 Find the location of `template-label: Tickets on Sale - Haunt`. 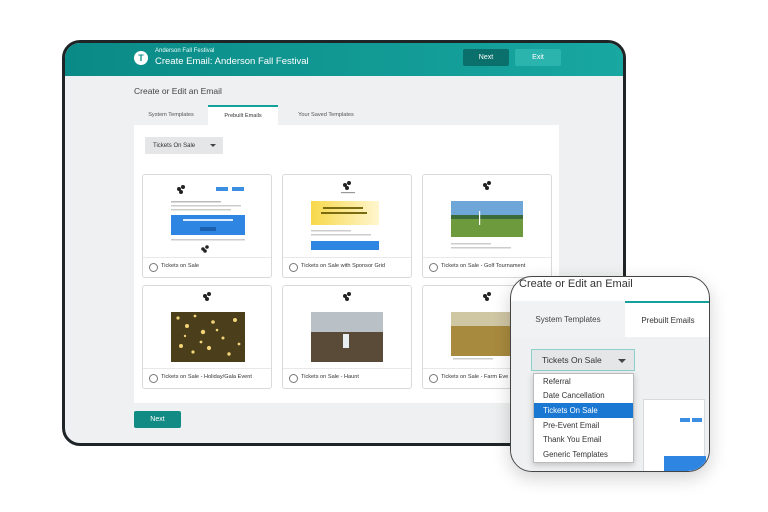

template-label: Tickets on Sale - Haunt is located at coordinates (330, 377).